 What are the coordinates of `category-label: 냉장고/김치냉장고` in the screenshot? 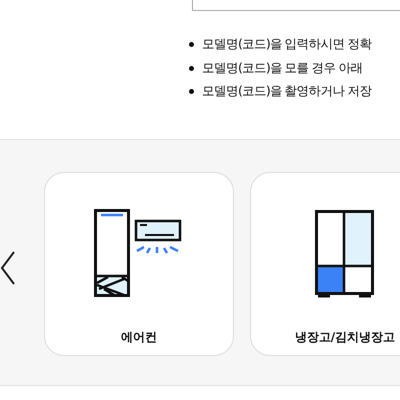 It's located at (345, 337).